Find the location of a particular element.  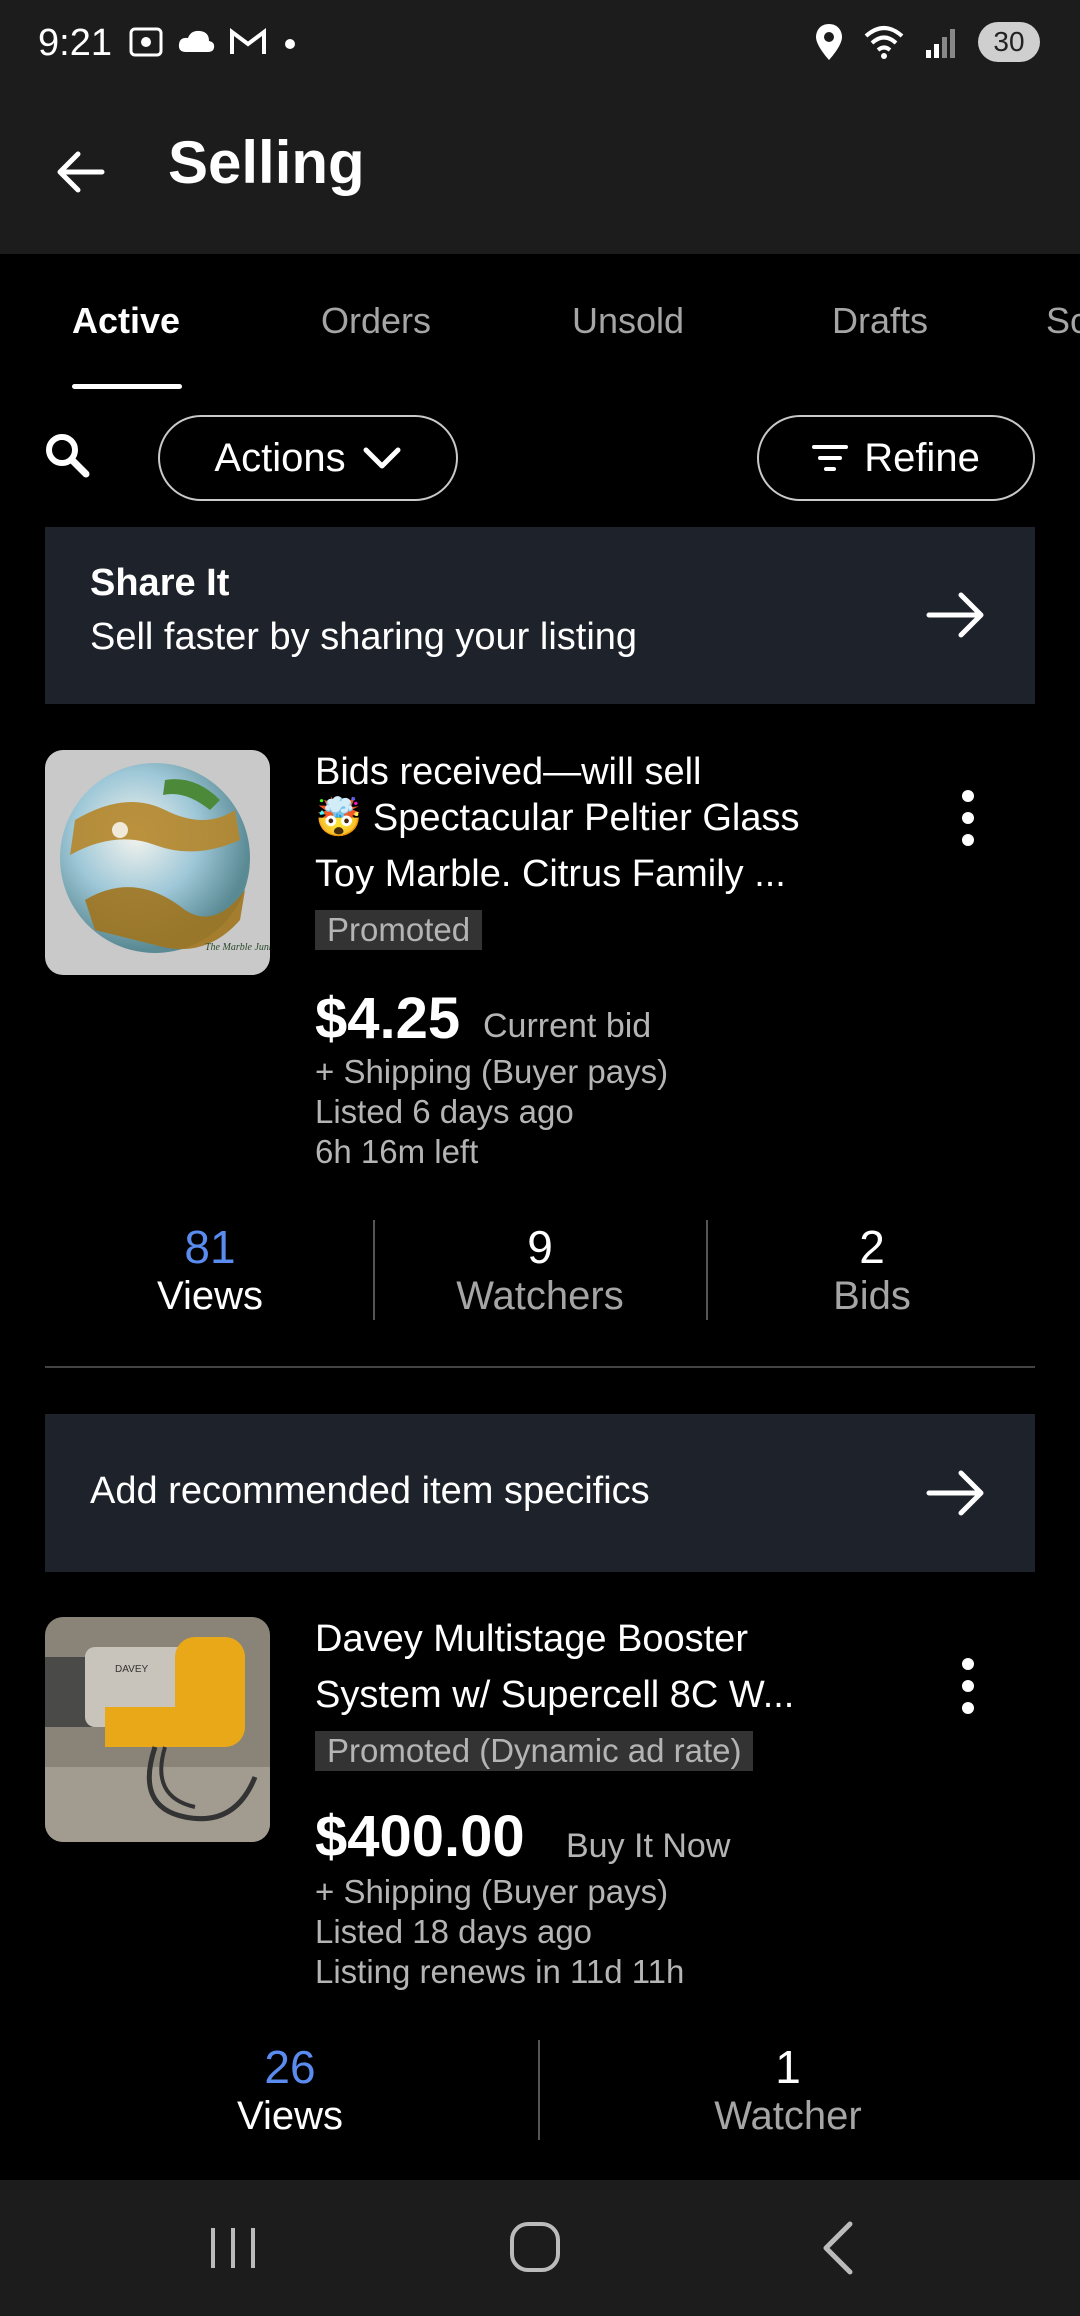

actions-dropdown: Actions is located at coordinates (308, 458).